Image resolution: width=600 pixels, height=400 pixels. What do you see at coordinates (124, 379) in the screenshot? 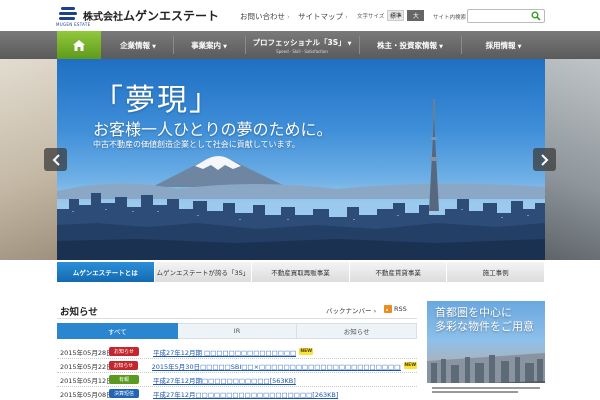
I see `news-category-badge: 有報` at bounding box center [124, 379].